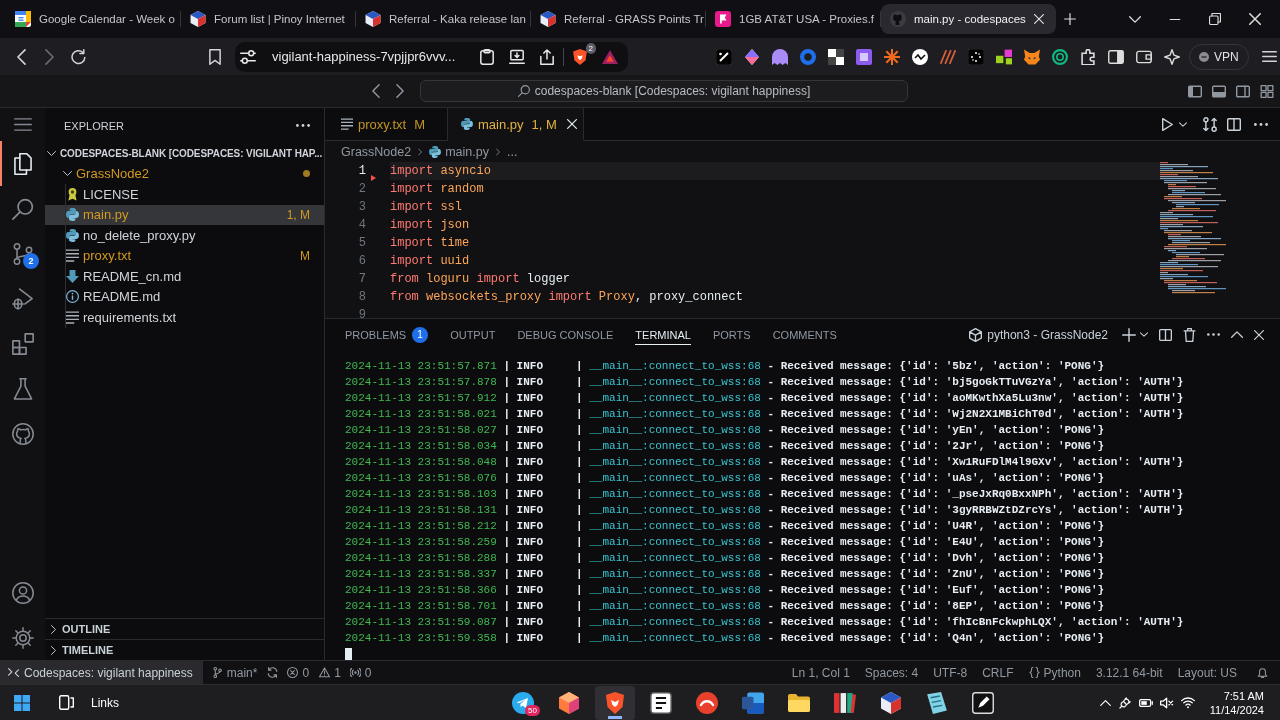 The image size is (1280, 720). What do you see at coordinates (1207, 672) in the screenshot?
I see `status-item: Layout: US` at bounding box center [1207, 672].